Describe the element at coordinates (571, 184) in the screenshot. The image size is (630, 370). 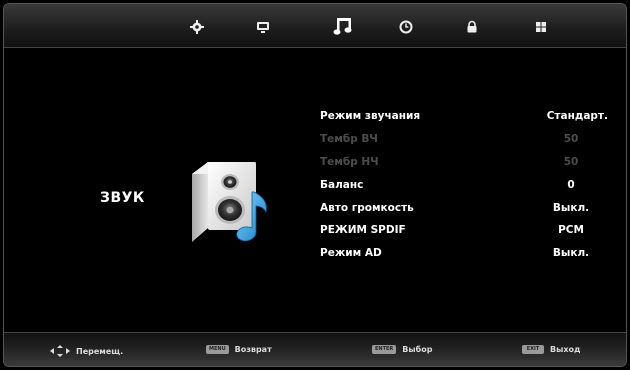
I see `menu-item-value: 0` at that location.